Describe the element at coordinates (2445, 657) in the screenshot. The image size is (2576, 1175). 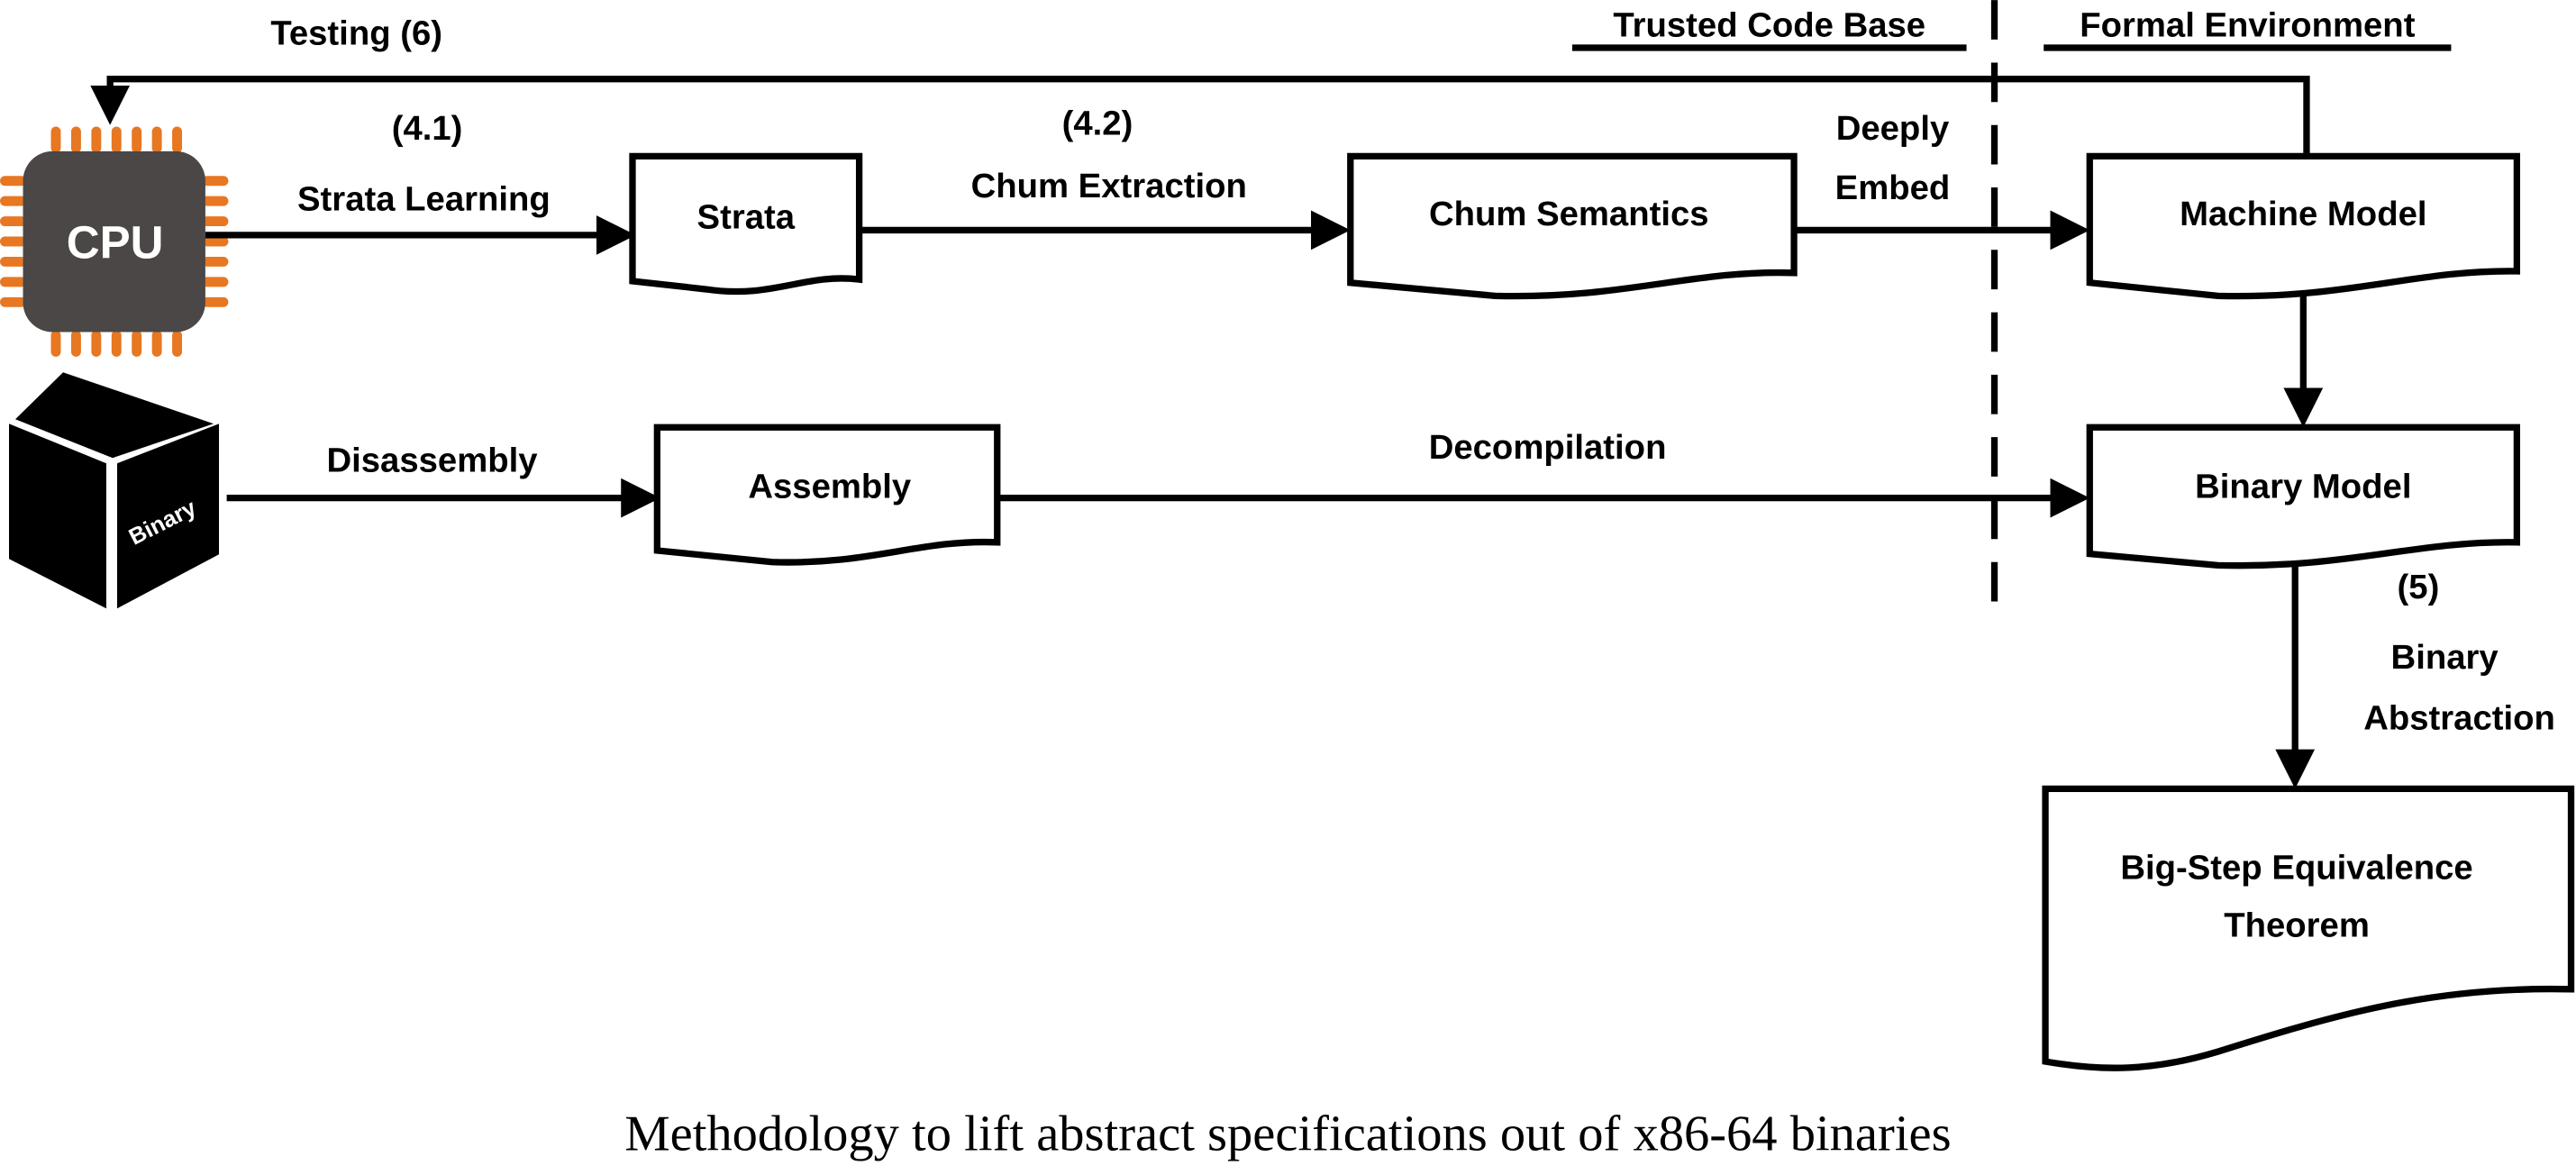
I see `binary-abstraction-label-1: Binary` at that location.